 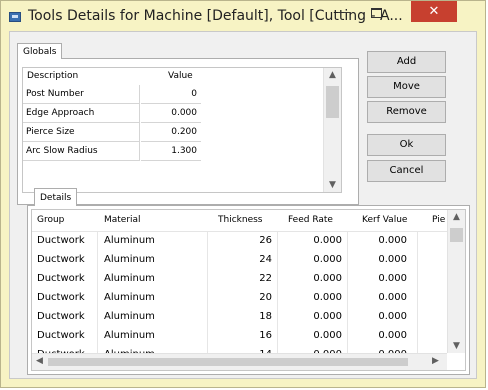 I want to click on maximize-icon, so click(x=376, y=12).